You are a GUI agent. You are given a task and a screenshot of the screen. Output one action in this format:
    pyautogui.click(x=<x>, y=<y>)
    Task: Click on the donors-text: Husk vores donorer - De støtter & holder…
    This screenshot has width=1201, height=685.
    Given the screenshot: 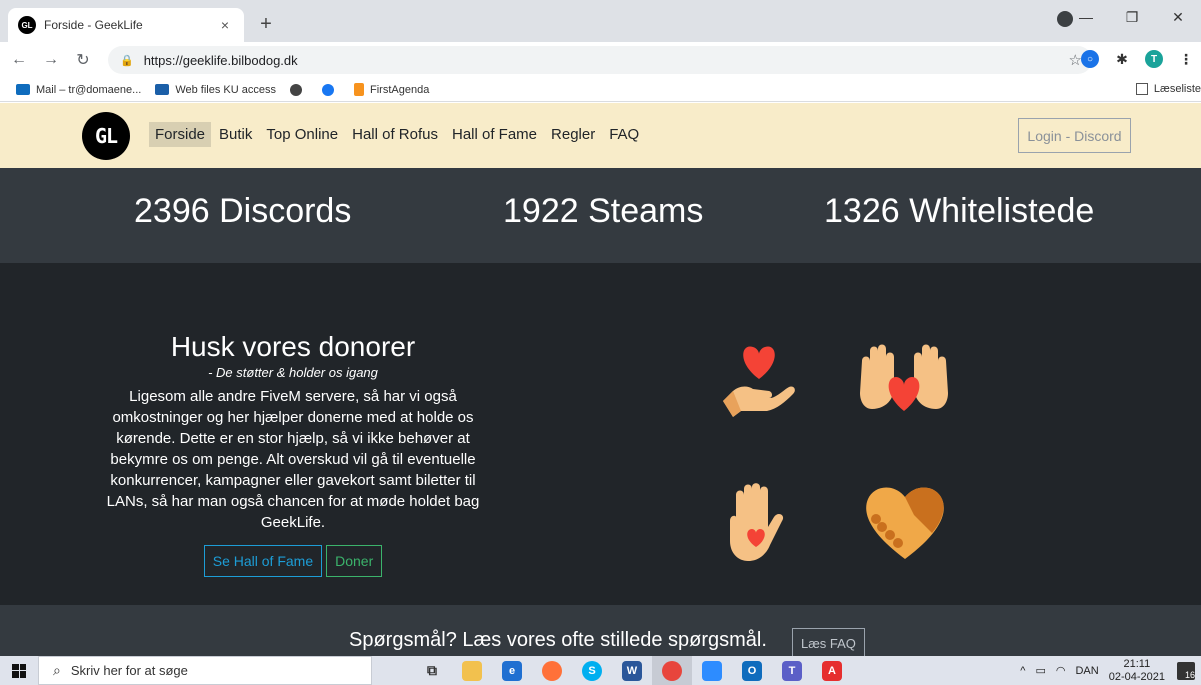 What is the action you would take?
    pyautogui.click(x=293, y=454)
    